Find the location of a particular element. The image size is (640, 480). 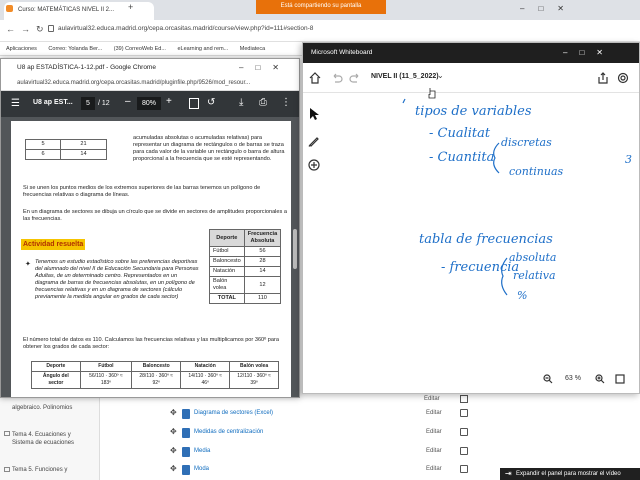

share-icon is located at coordinates (603, 78).